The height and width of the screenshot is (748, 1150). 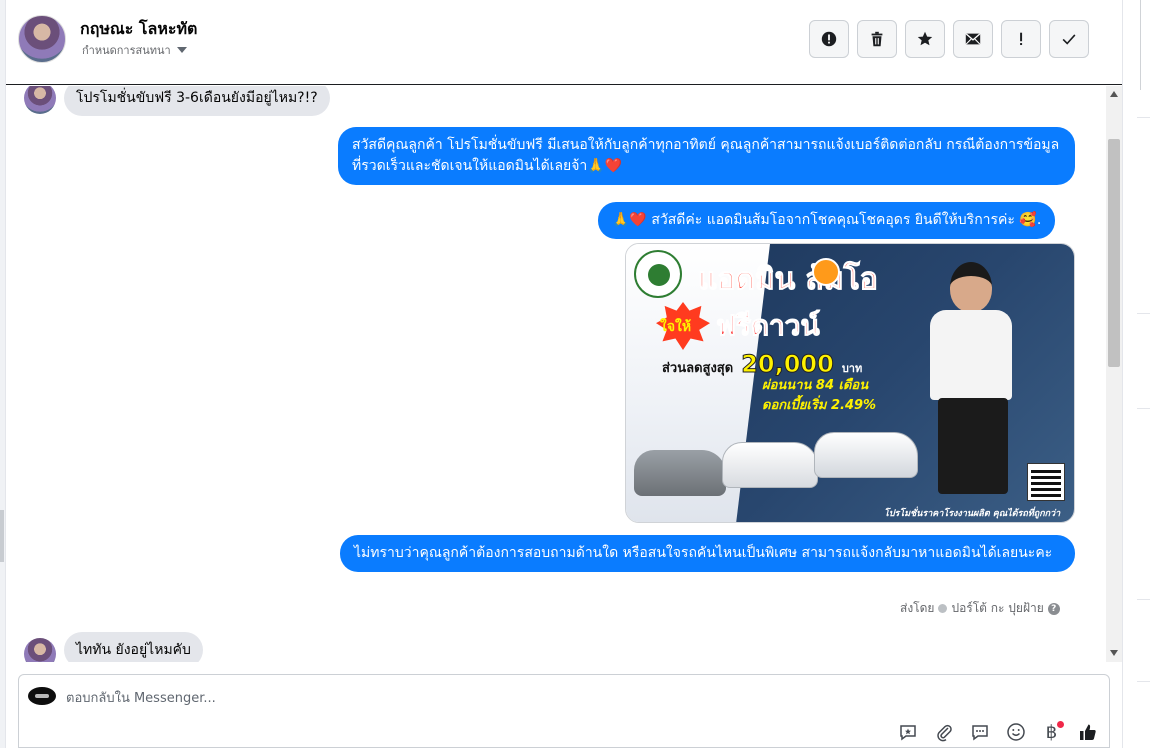 What do you see at coordinates (698, 368) in the screenshot?
I see `promo-discount-label: ส่วนลดสูงสุด` at bounding box center [698, 368].